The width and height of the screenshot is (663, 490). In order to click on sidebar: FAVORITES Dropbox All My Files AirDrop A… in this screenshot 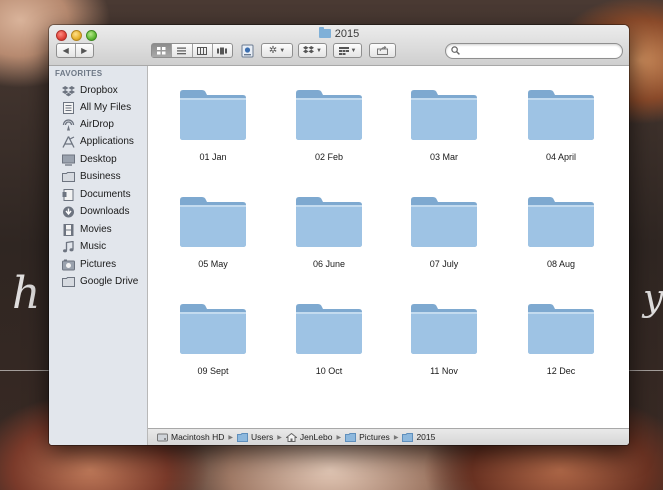, I will do `click(98, 255)`.